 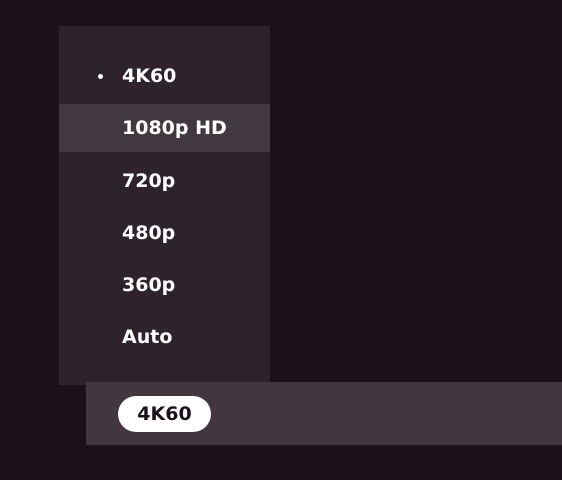 I want to click on option-label: 480p, so click(x=149, y=233).